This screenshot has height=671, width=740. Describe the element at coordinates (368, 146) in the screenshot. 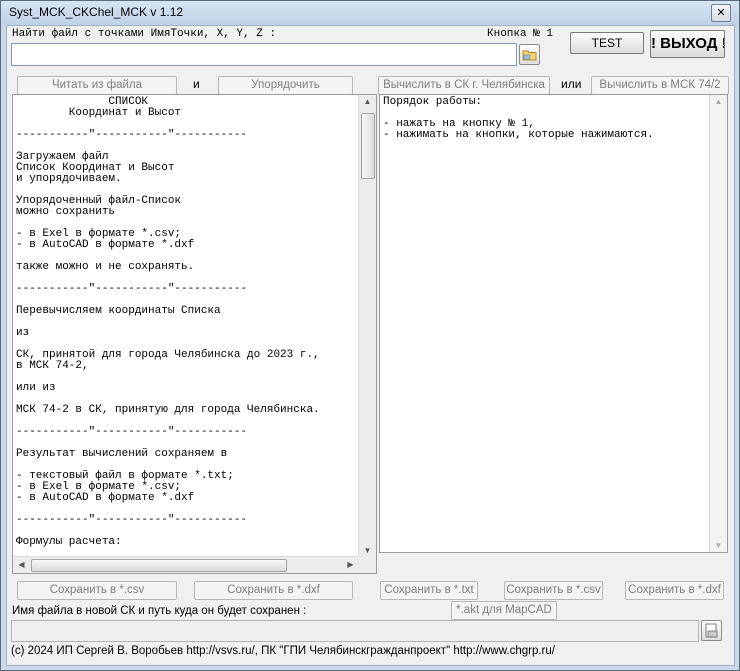

I see `vertical-scroll-thumb` at that location.